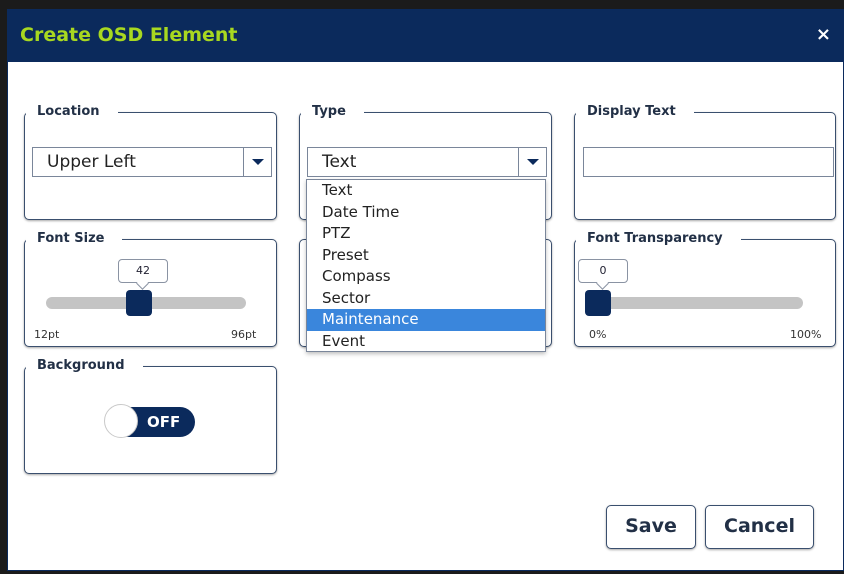 The width and height of the screenshot is (844, 574). I want to click on type-option-maintenance: Maintenance, so click(426, 320).